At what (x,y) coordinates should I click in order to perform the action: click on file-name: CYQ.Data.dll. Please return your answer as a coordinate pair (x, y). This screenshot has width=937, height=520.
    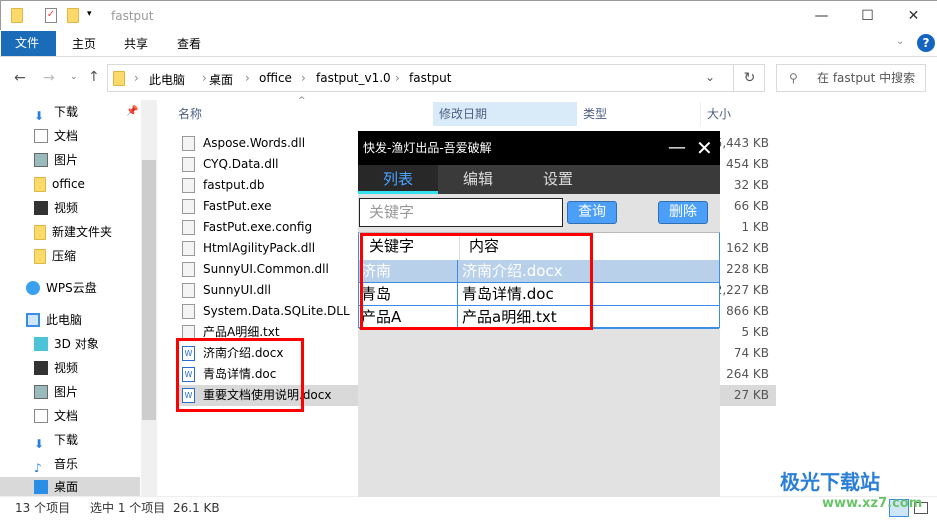
    Looking at the image, I should click on (241, 164).